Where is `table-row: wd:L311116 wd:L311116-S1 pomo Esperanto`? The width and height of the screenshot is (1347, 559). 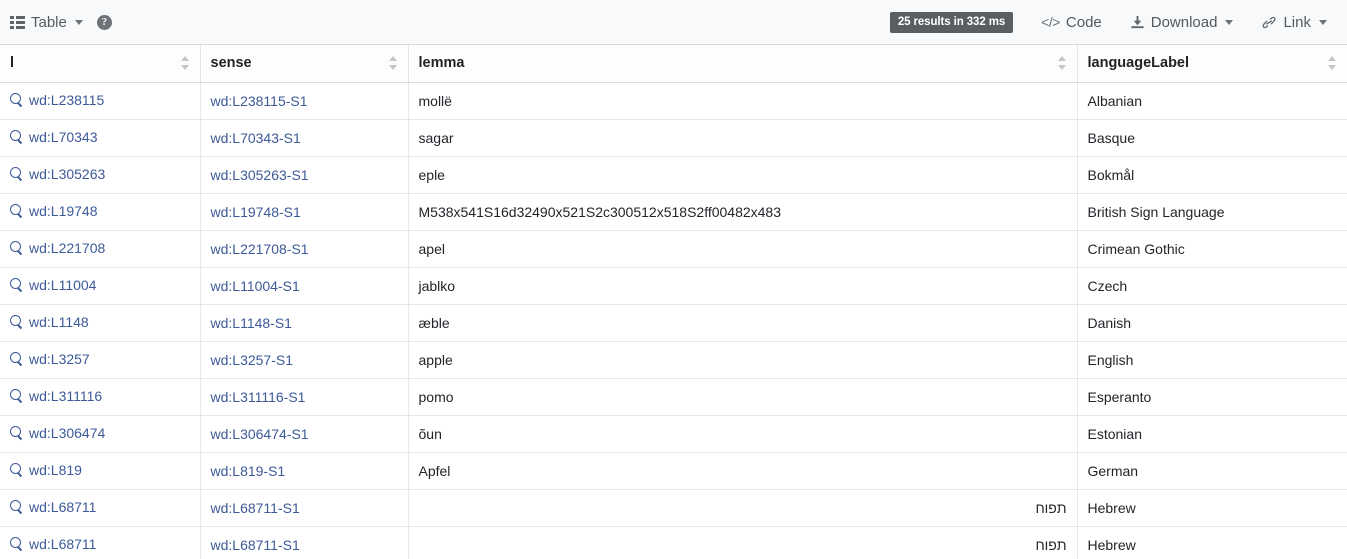
table-row: wd:L311116 wd:L311116-S1 pomo Esperanto is located at coordinates (673, 397).